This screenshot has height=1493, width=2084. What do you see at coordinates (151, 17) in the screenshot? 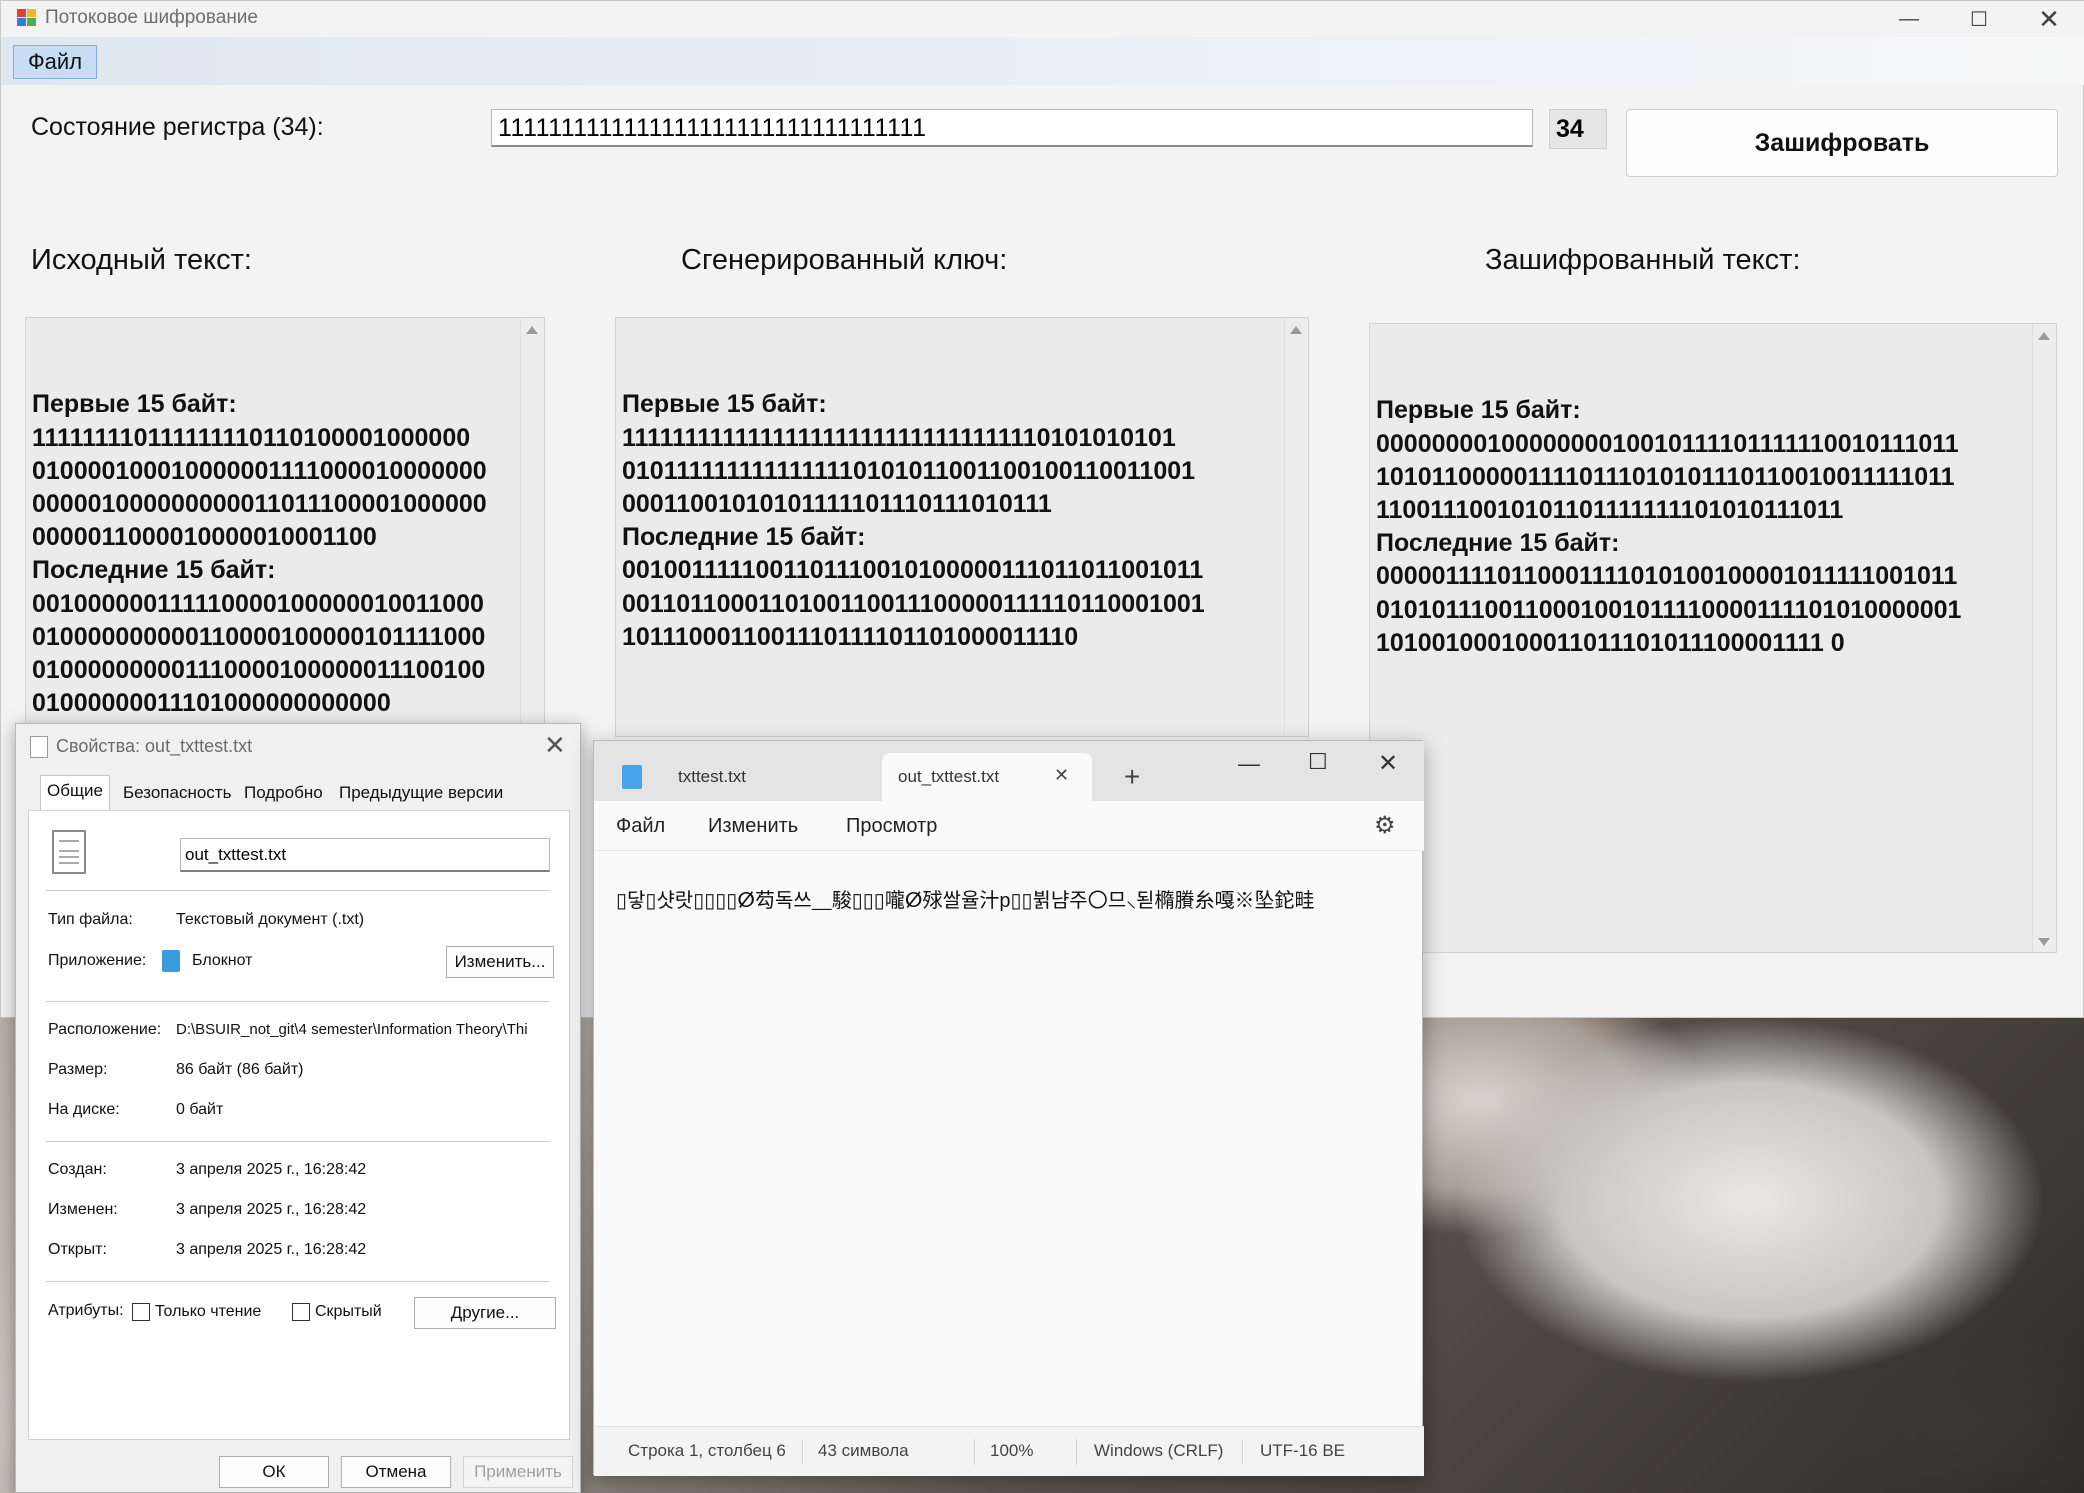
I see `window-title: Потоковое шифрование` at bounding box center [151, 17].